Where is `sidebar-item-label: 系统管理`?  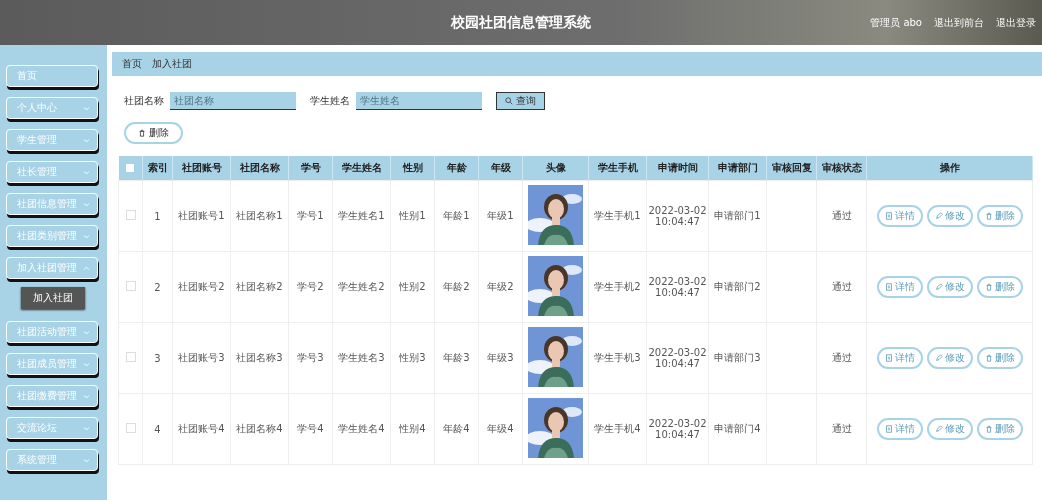
sidebar-item-label: 系统管理 is located at coordinates (37, 460).